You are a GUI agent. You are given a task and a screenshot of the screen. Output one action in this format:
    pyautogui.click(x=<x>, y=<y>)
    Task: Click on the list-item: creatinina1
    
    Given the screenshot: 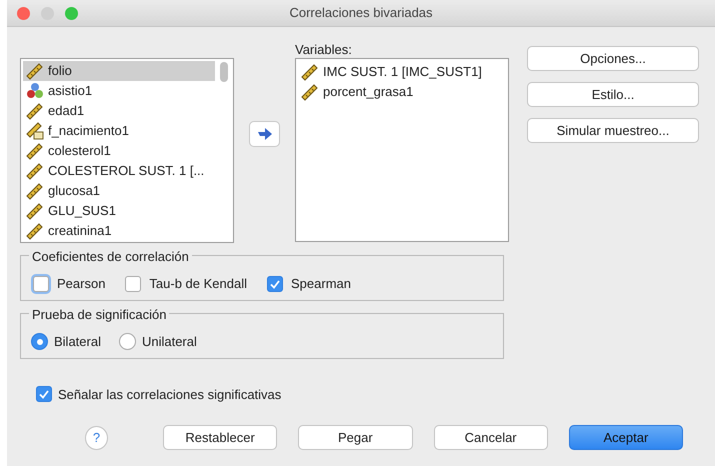 What is the action you would take?
    pyautogui.click(x=128, y=231)
    